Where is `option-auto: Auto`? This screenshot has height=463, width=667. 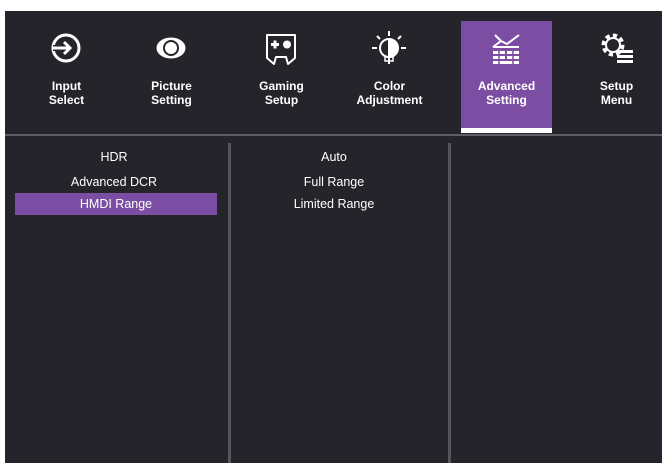
option-auto: Auto is located at coordinates (334, 157).